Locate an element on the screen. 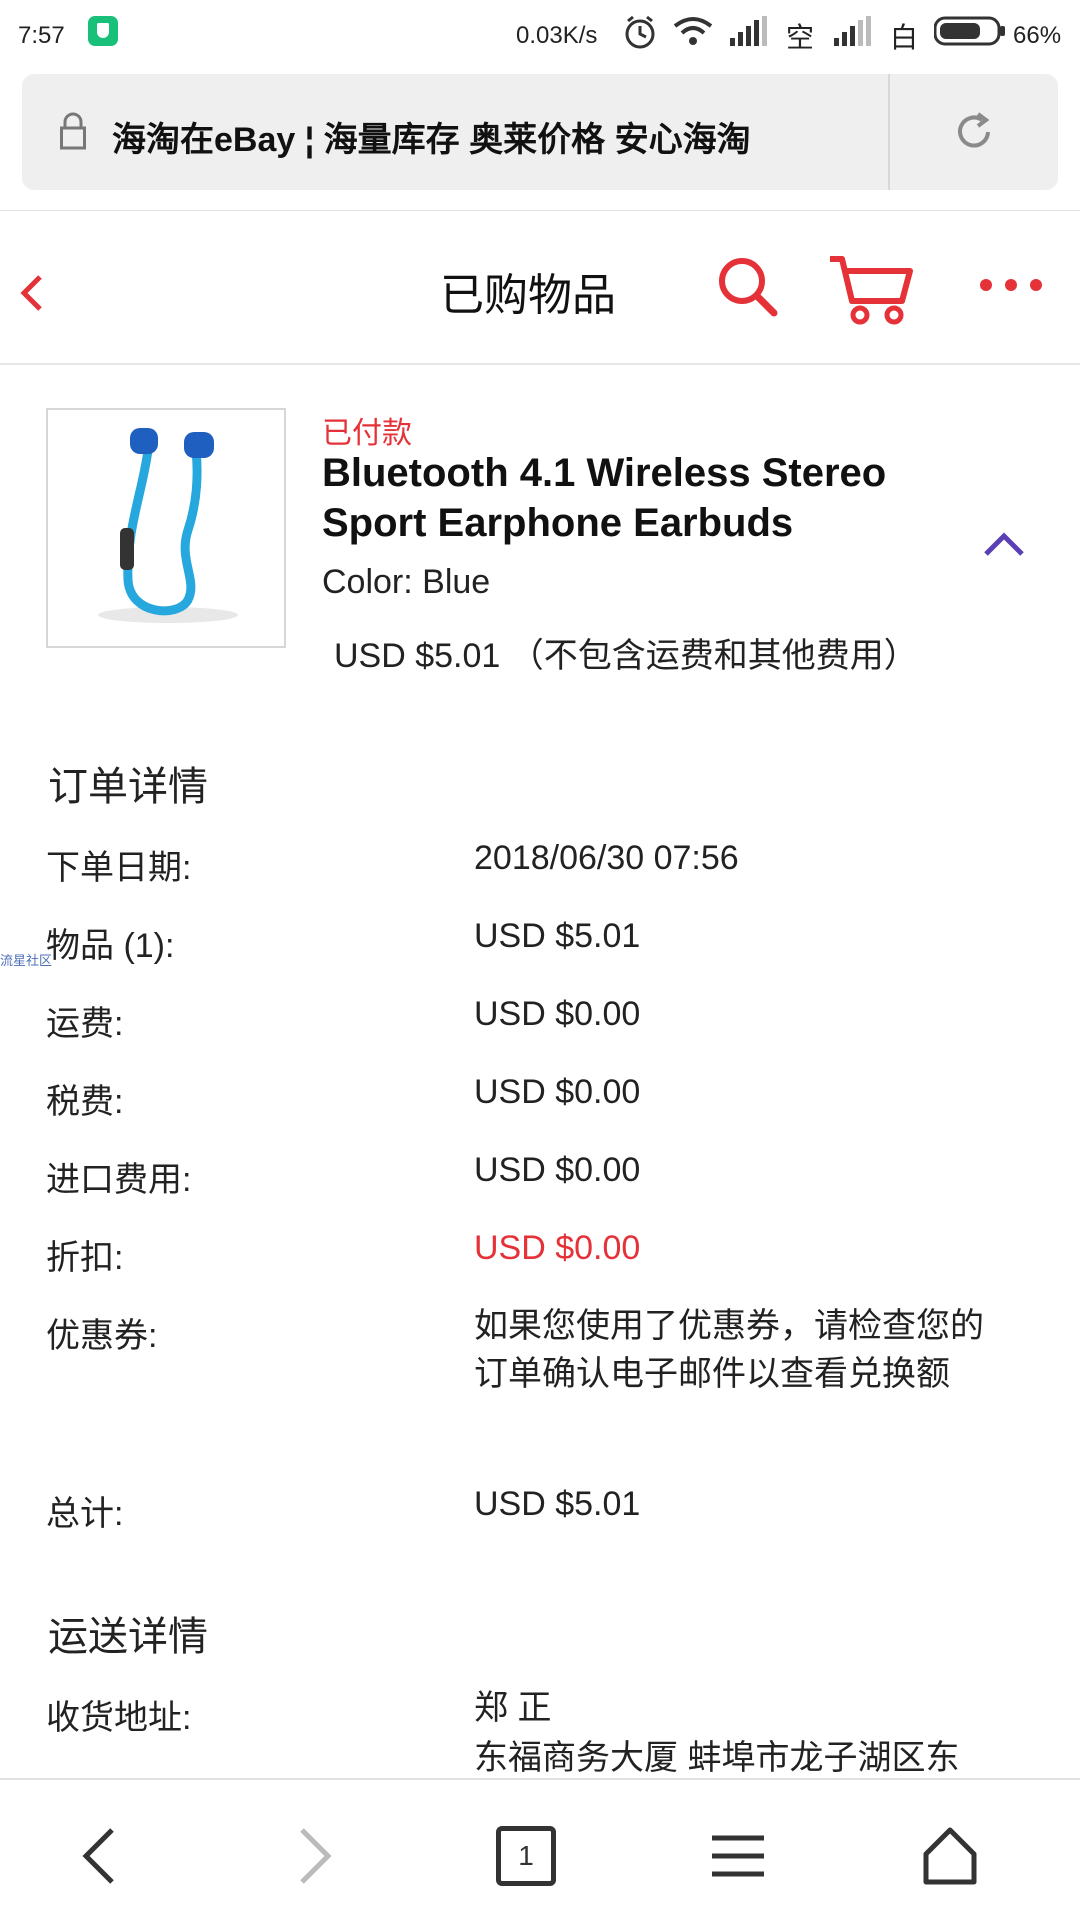 The width and height of the screenshot is (1080, 1922). alarm-icon is located at coordinates (640, 32).